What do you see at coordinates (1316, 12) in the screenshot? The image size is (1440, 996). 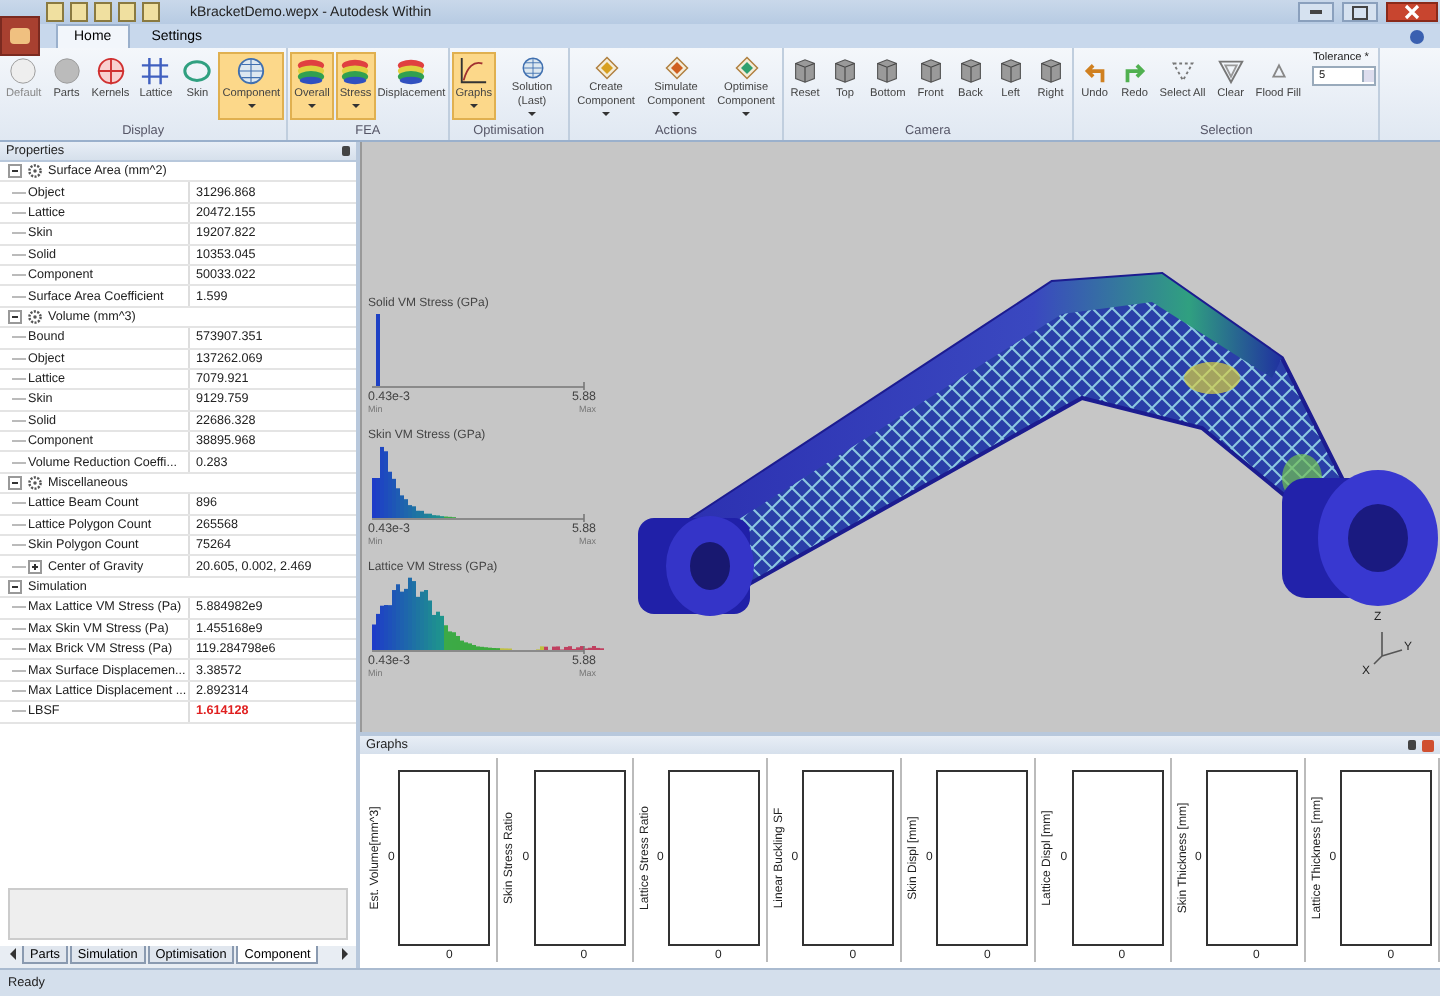 I see `minimize-button` at bounding box center [1316, 12].